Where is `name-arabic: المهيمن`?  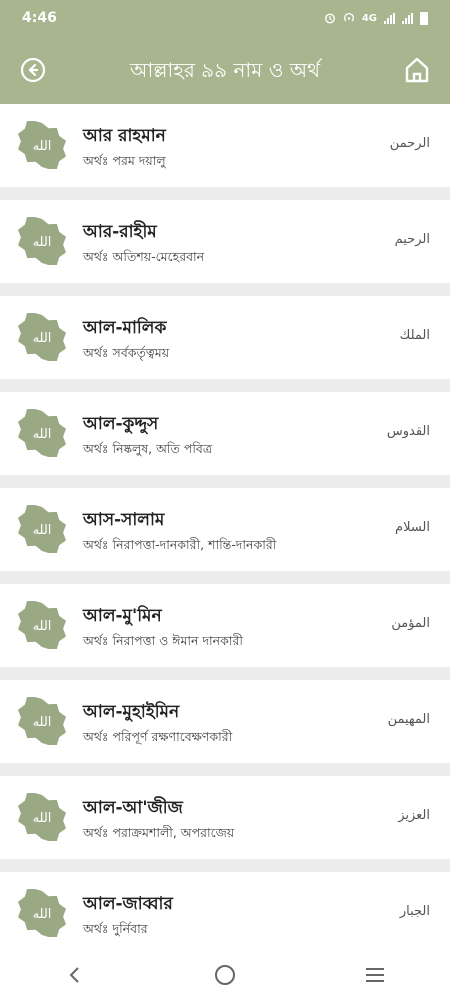 name-arabic: المهيمن is located at coordinates (408, 719).